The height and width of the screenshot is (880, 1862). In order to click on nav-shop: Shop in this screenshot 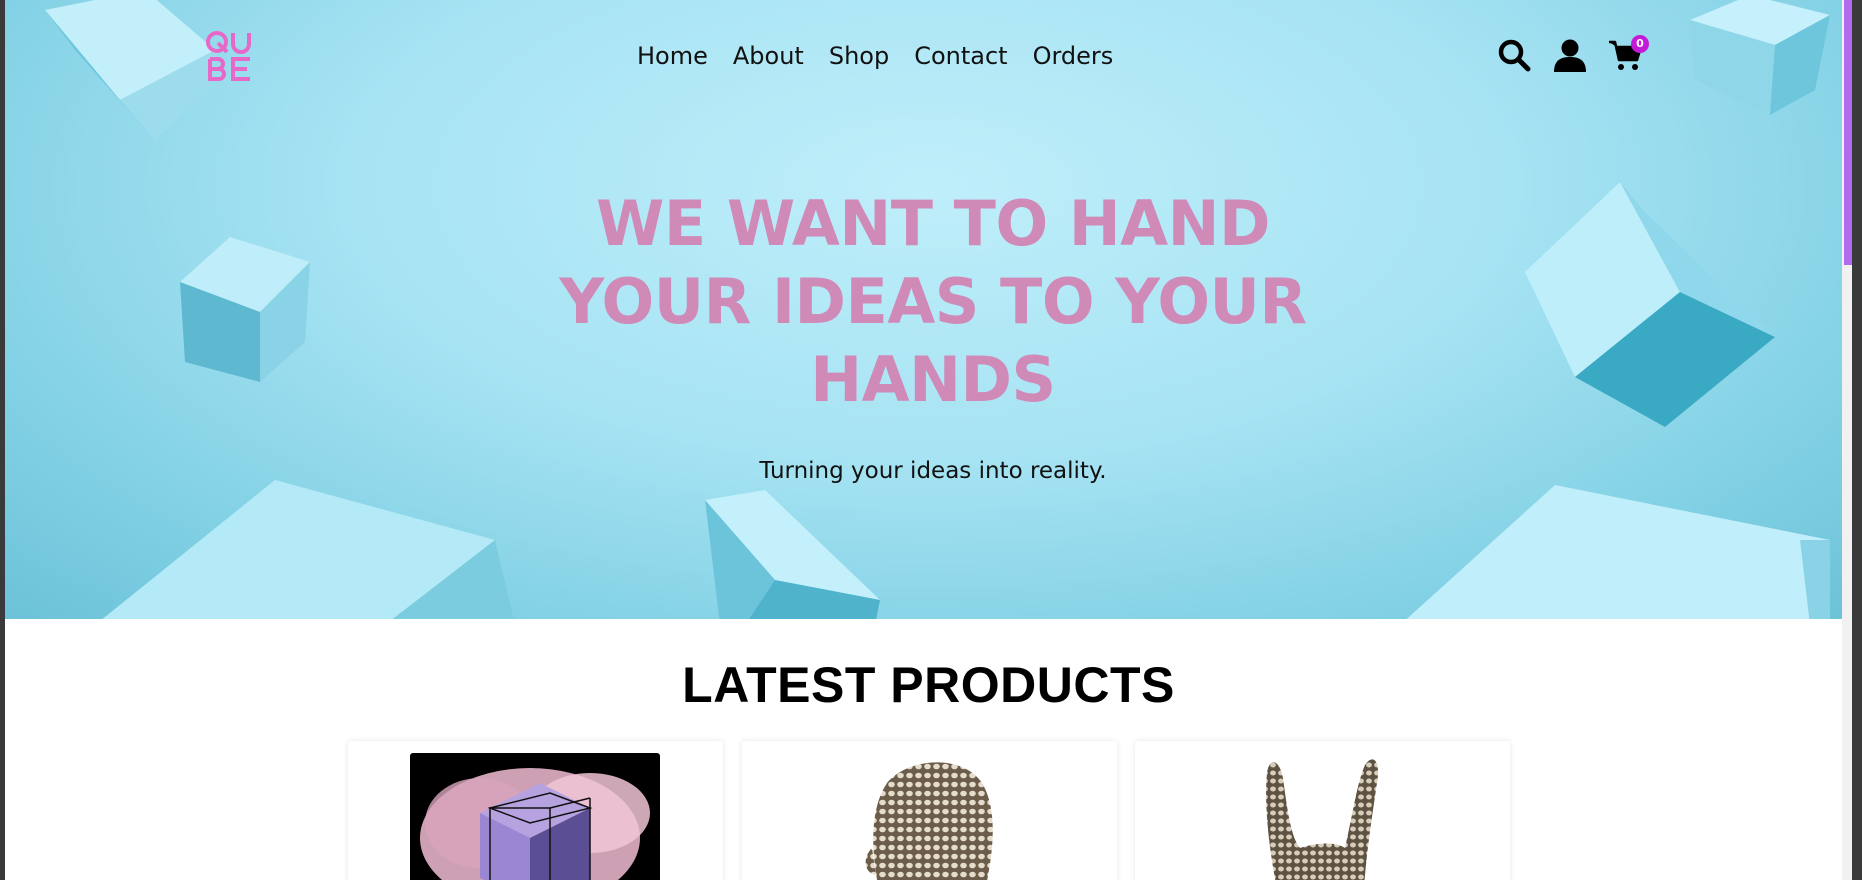, I will do `click(859, 56)`.